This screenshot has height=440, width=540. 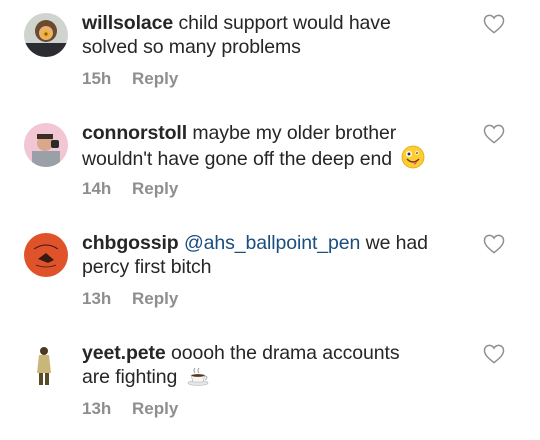 I want to click on avatar-willsolace-icon, so click(x=46, y=35).